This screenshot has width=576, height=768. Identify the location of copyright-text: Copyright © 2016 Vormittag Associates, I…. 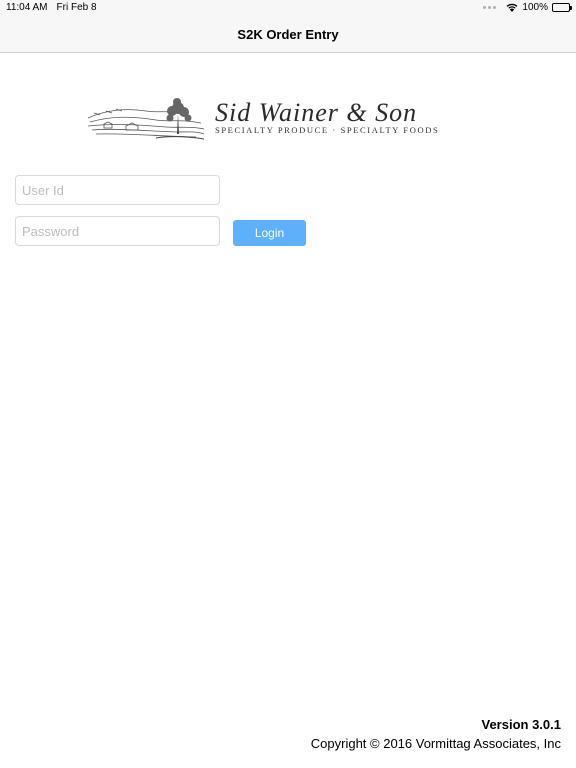
(435, 743).